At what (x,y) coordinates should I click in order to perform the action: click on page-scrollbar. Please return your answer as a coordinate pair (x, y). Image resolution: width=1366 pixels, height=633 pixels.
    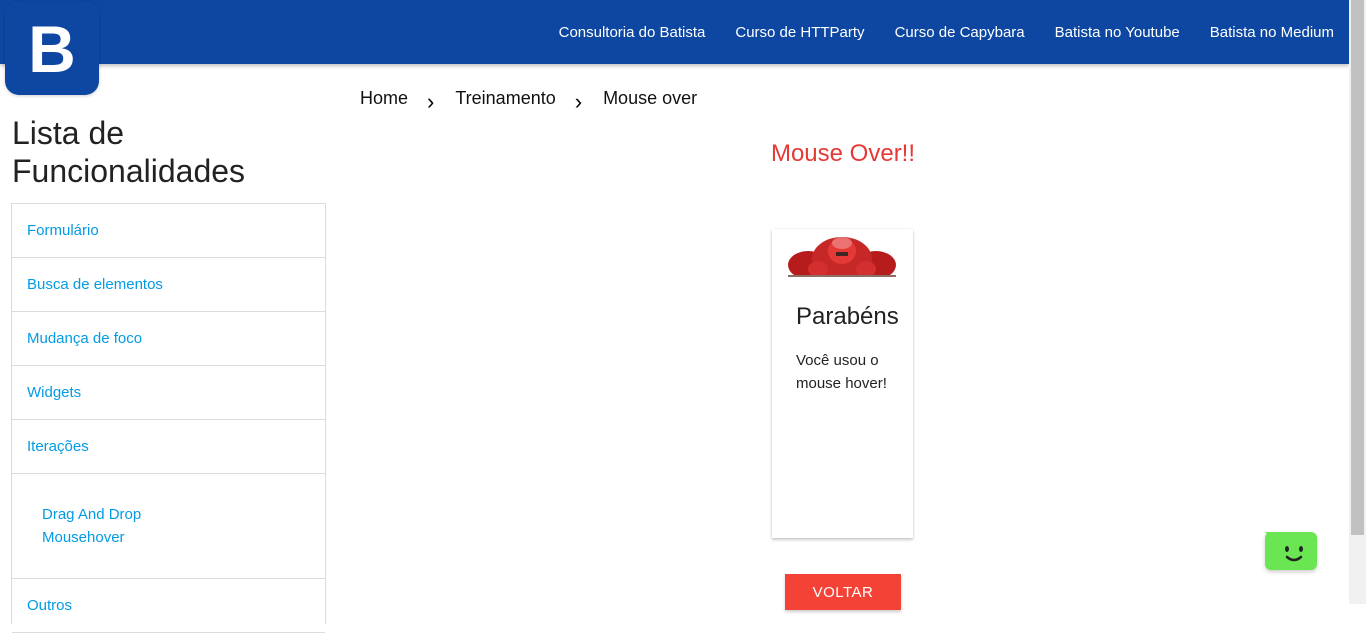
    Looking at the image, I should click on (1357, 302).